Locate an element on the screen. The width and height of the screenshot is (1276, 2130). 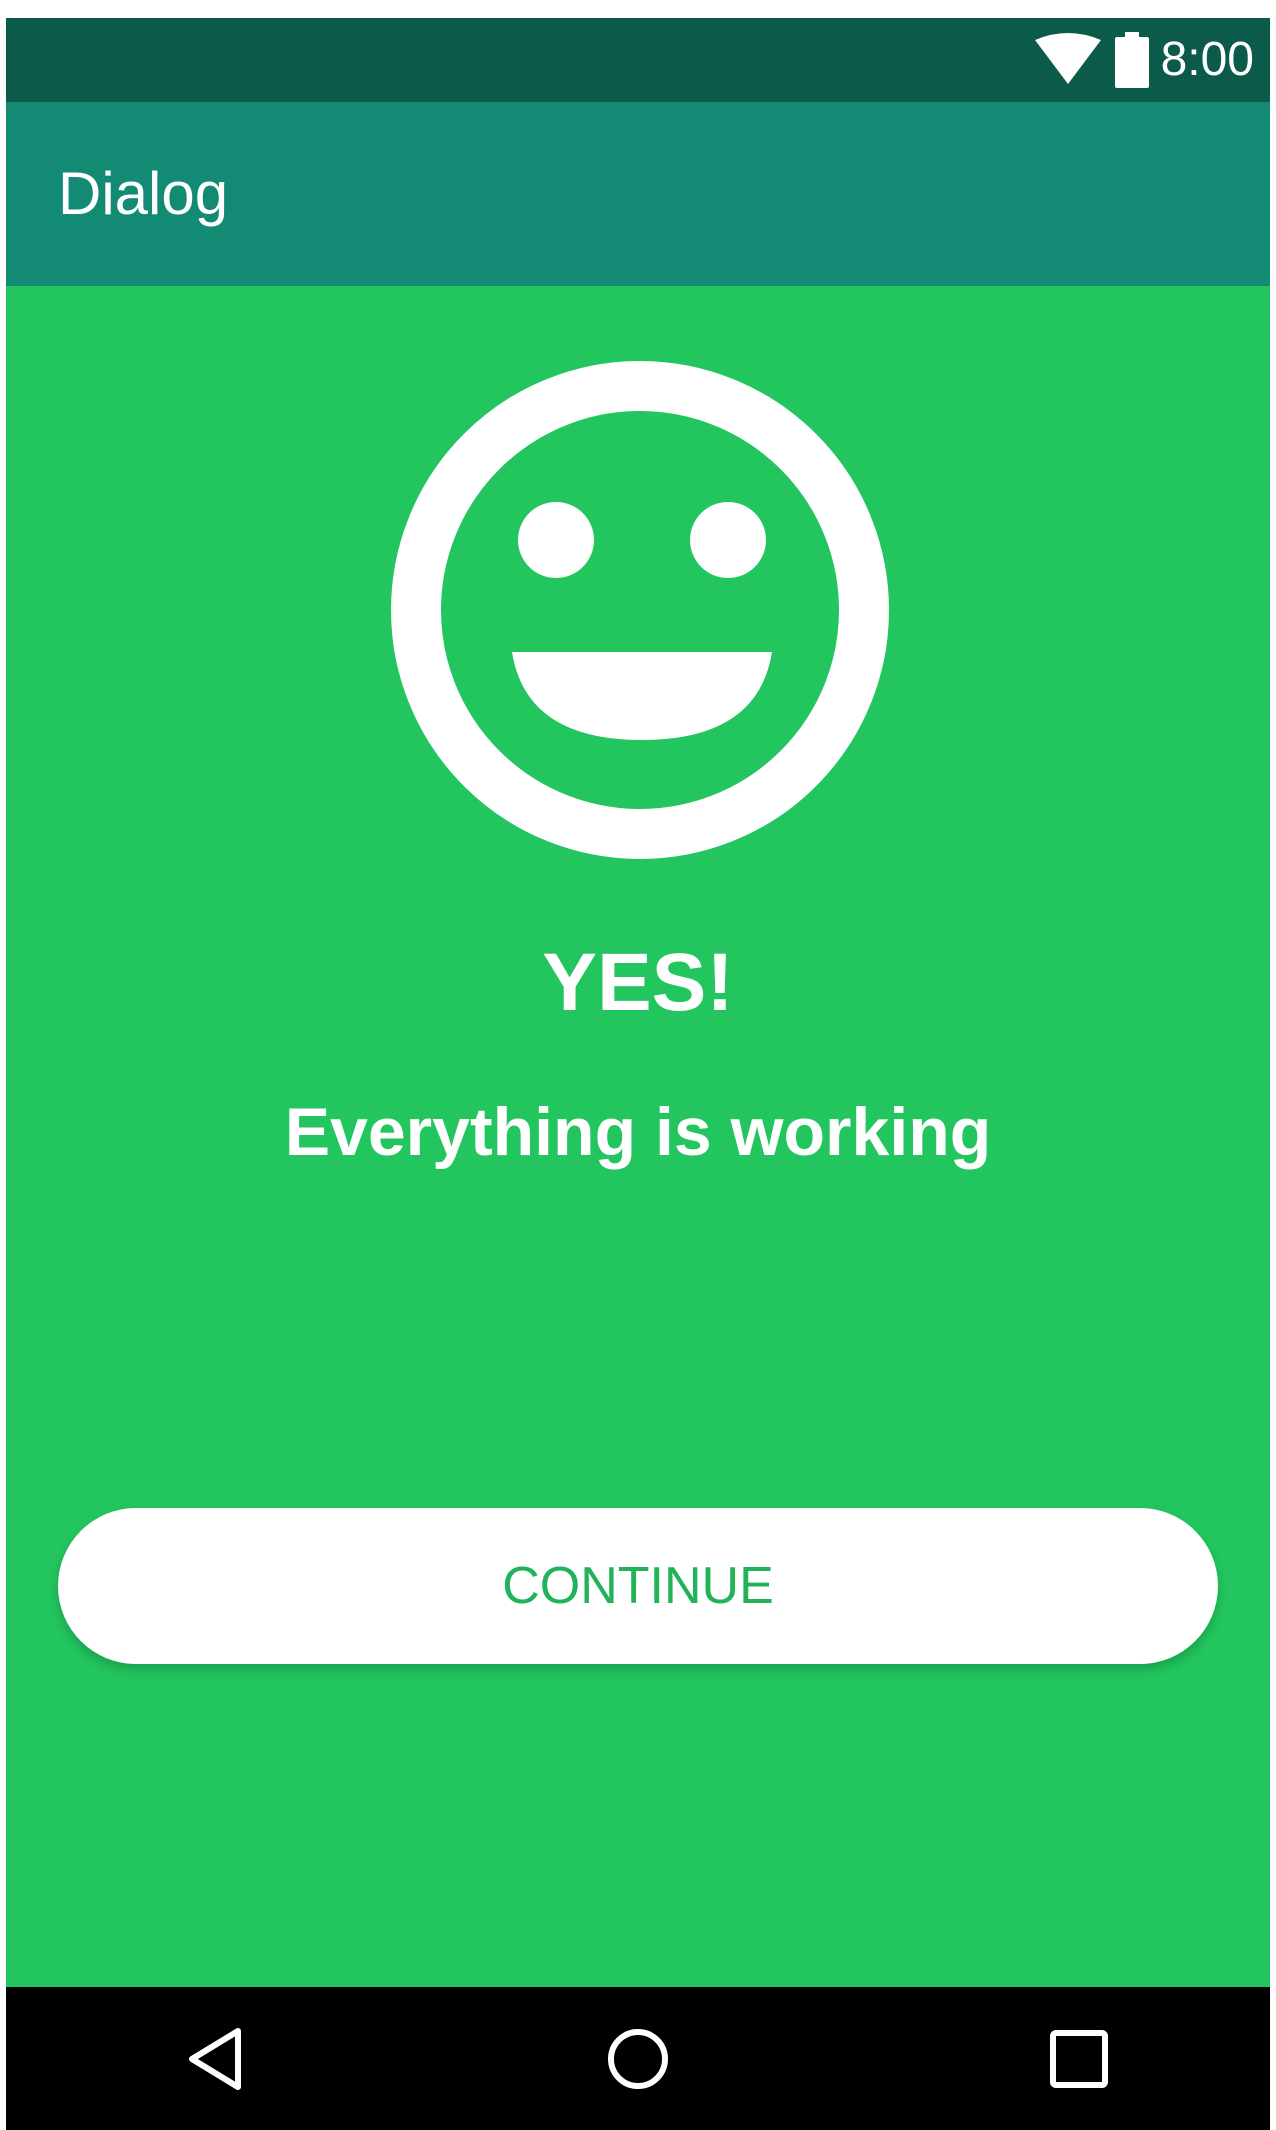
continue-button: CONTINUE is located at coordinates (638, 1586).